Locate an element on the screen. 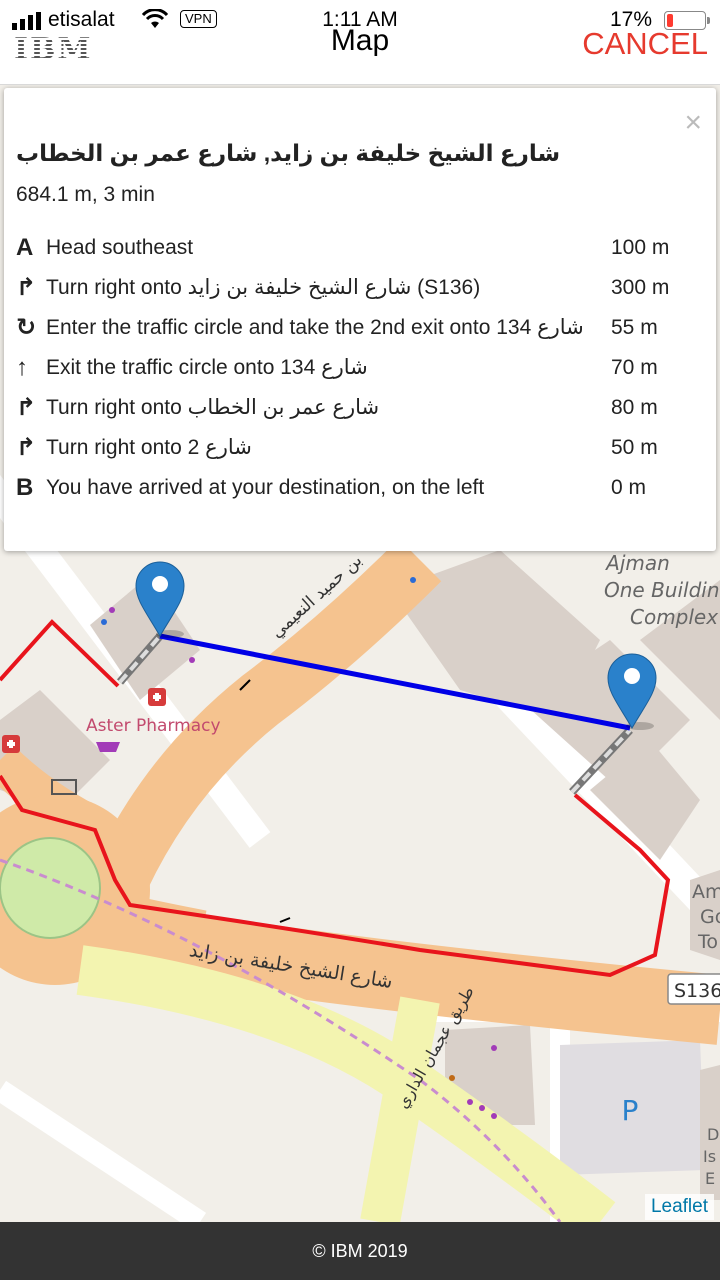 The height and width of the screenshot is (1280, 720). footer: © IBM 2019 is located at coordinates (360, 1251).